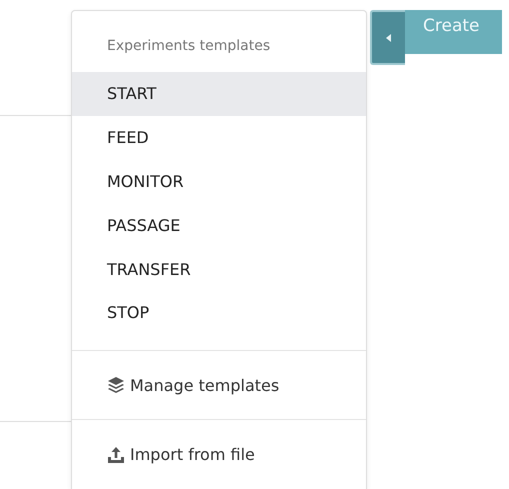 This screenshot has width=509, height=489. Describe the element at coordinates (219, 182) in the screenshot. I see `menu-item: MONITOR` at that location.